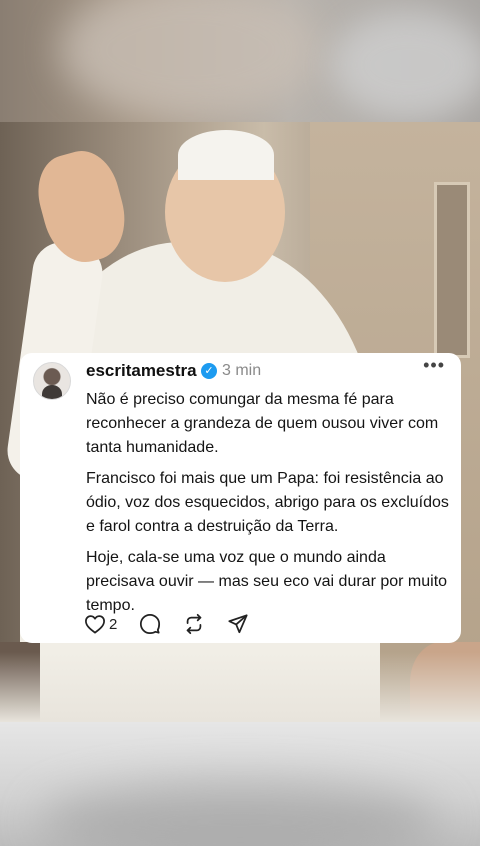 The height and width of the screenshot is (846, 480). I want to click on repost-icon, so click(194, 624).